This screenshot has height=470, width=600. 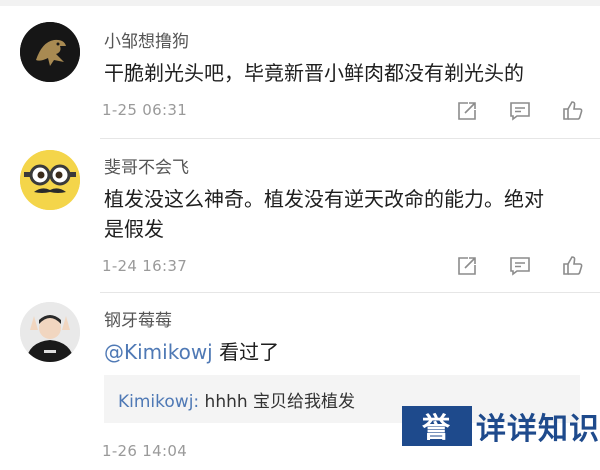 I want to click on quoted-reply-text: Kimikowj: hhhh 宝贝给我植发, so click(x=236, y=399).